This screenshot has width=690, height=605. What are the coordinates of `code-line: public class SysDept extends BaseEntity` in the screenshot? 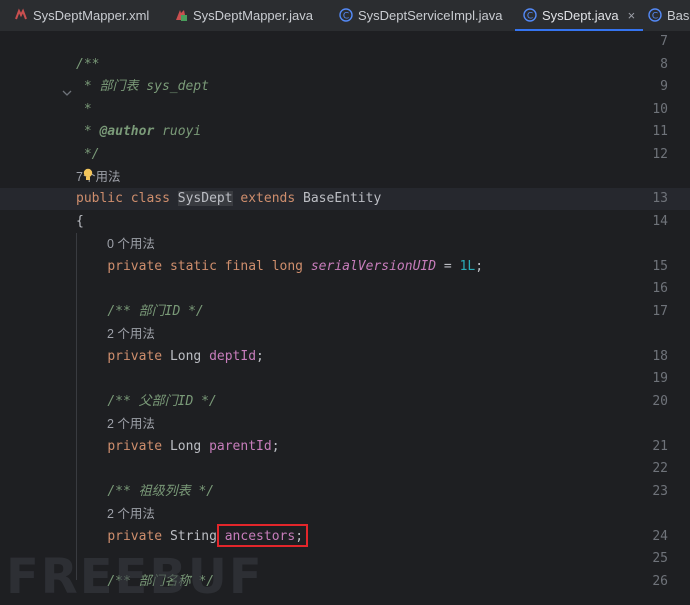 It's located at (228, 199).